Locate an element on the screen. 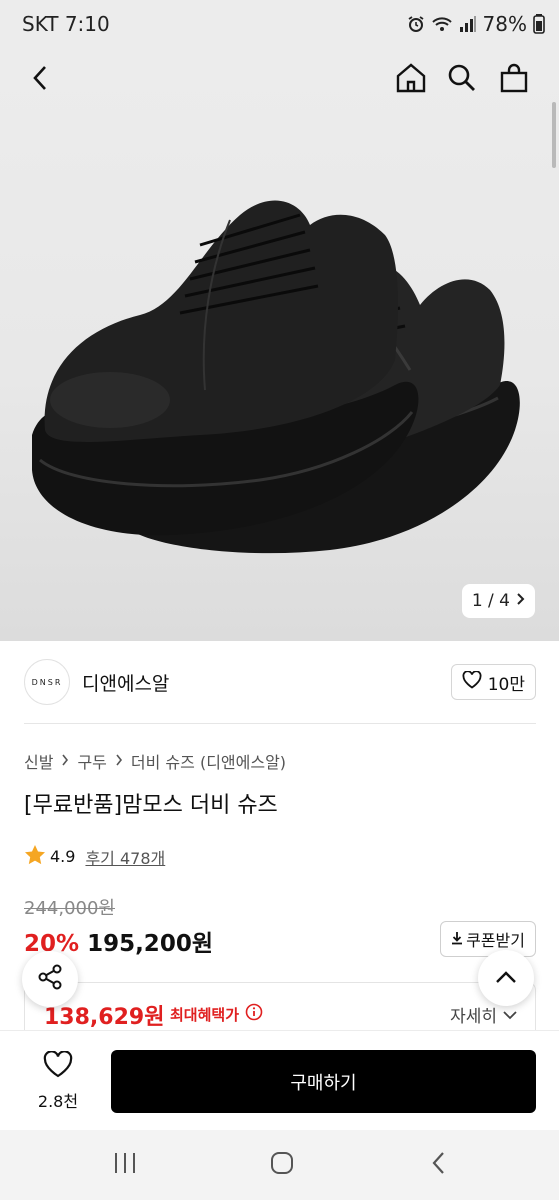  signal-icon is located at coordinates (468, 24).